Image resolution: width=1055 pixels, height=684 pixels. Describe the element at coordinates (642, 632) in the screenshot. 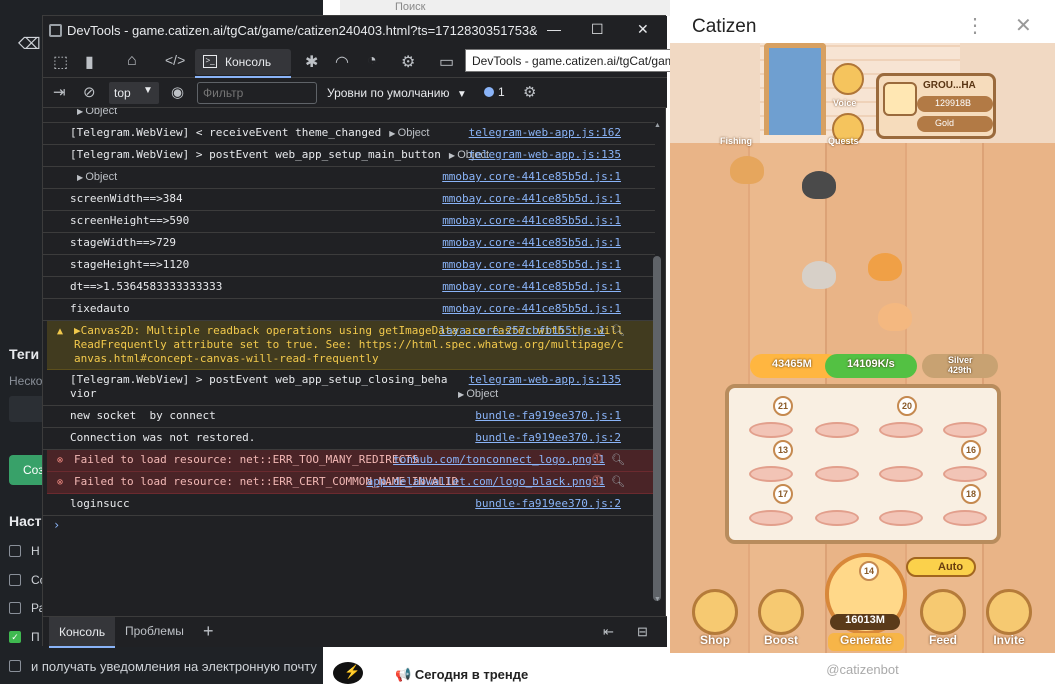

I see `drawer-close-icon: ⊟` at that location.